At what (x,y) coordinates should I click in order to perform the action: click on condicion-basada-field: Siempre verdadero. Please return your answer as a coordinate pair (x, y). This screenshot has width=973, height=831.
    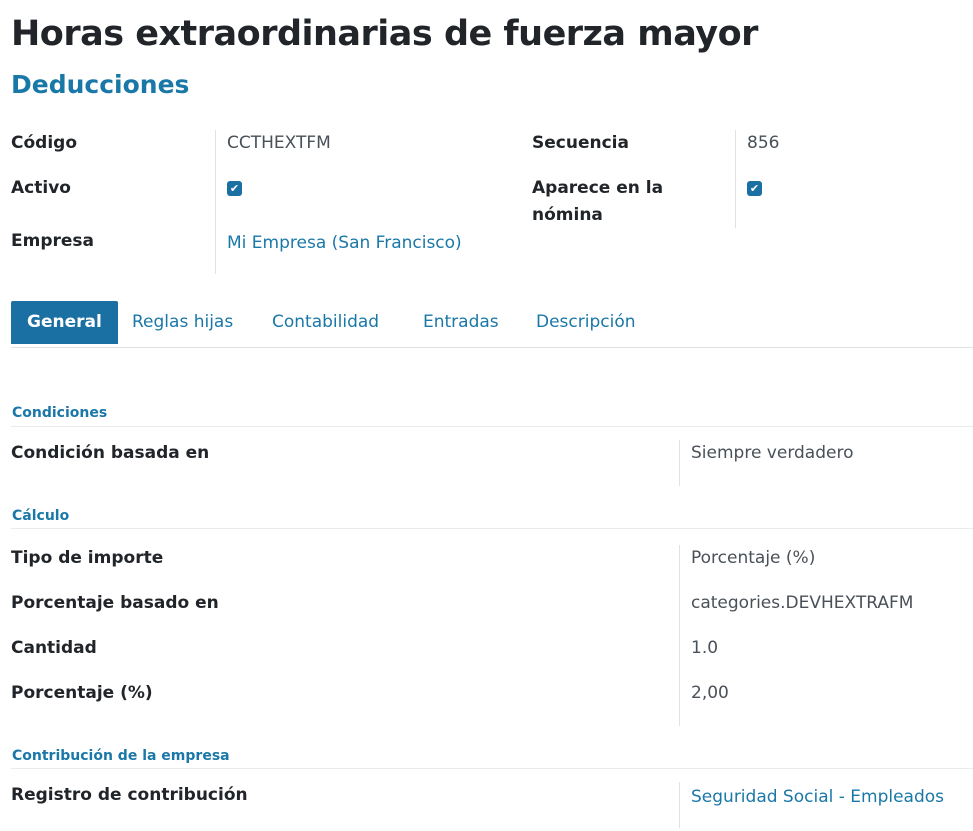
    Looking at the image, I should click on (772, 453).